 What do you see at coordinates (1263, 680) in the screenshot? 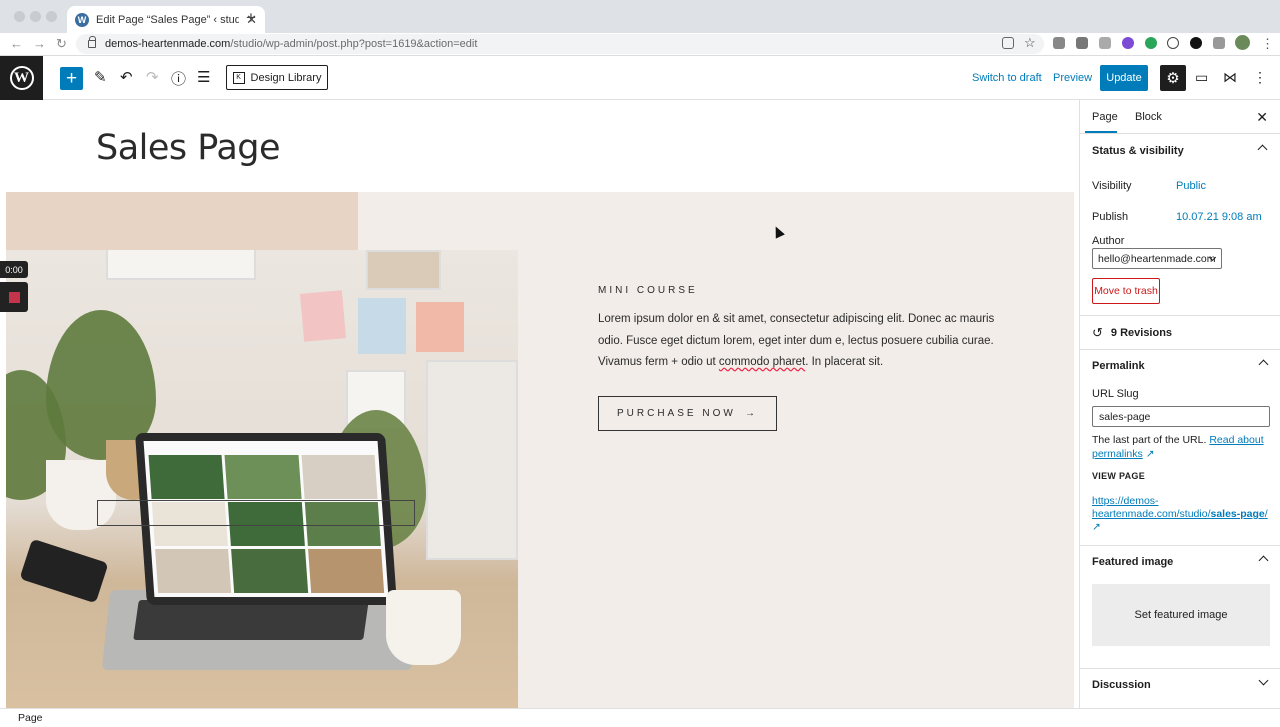
I see `chevron-down-icon` at bounding box center [1263, 680].